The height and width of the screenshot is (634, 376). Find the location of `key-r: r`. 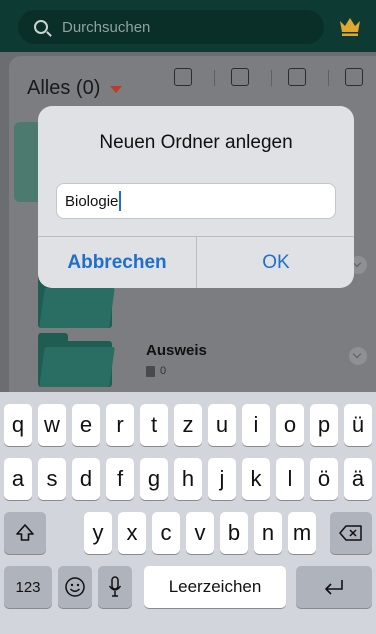

key-r: r is located at coordinates (120, 425).